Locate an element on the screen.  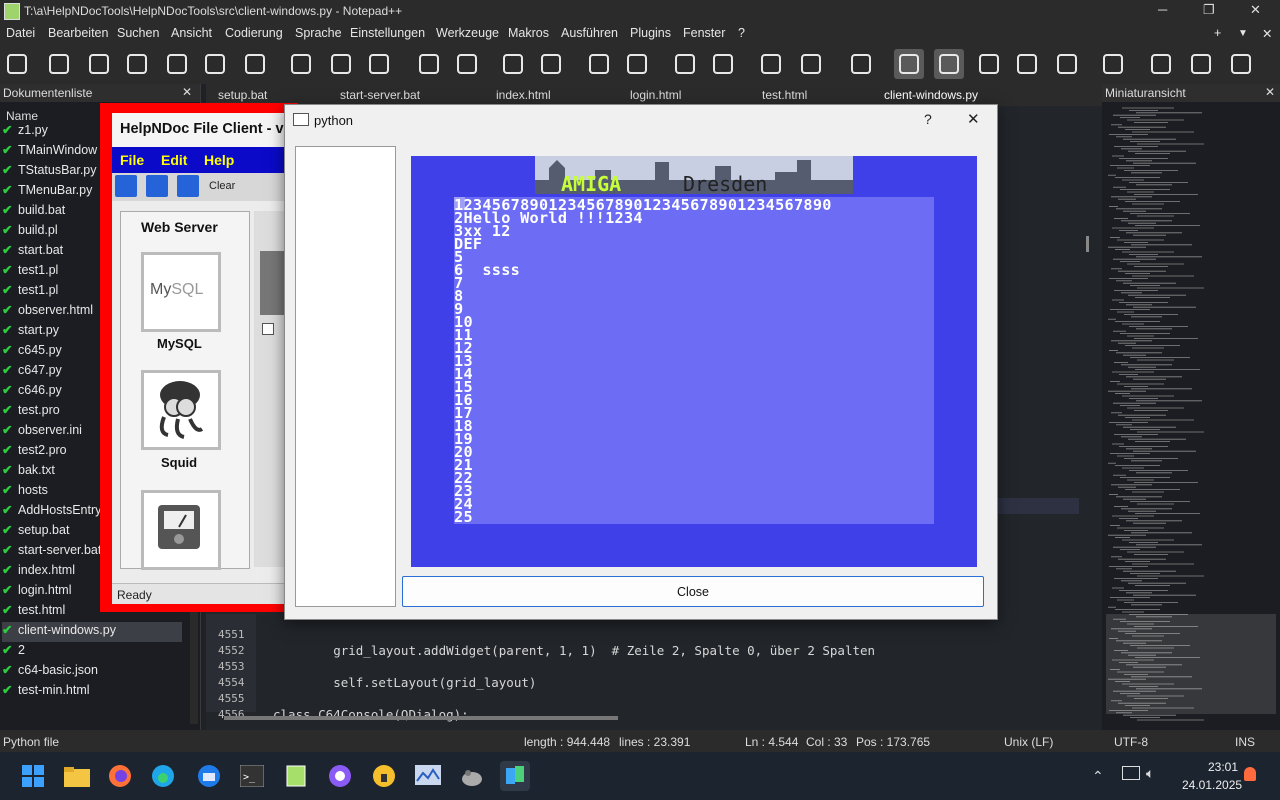
menu-einstellungen: Einstellungen is located at coordinates (387, 33).